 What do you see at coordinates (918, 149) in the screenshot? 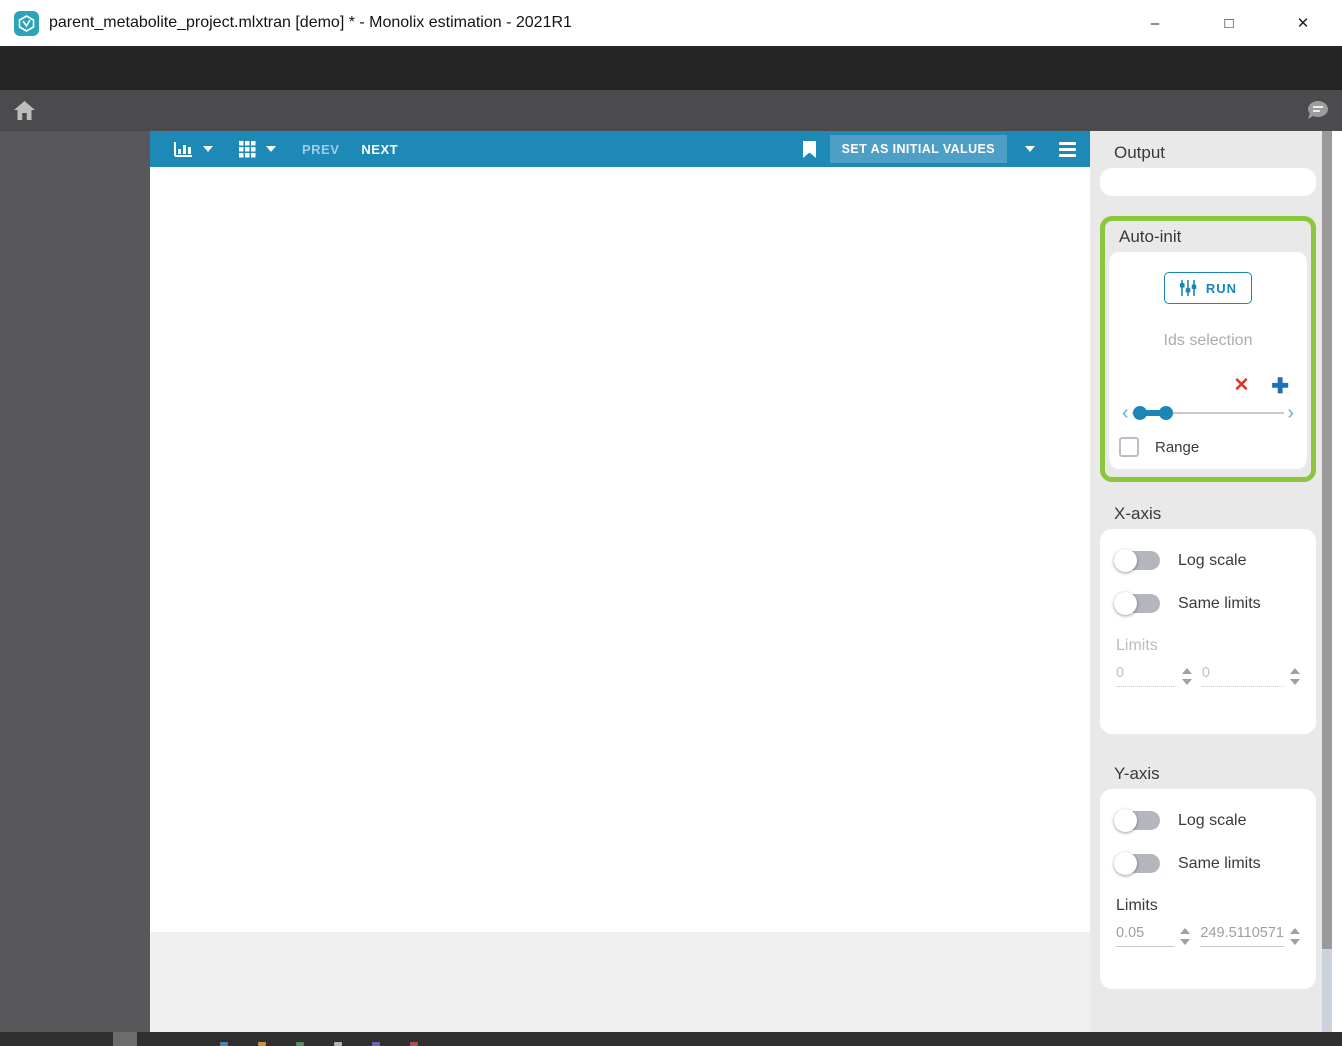
I see `set-as-initial-values-button: SET AS INITIAL VALUES` at bounding box center [918, 149].